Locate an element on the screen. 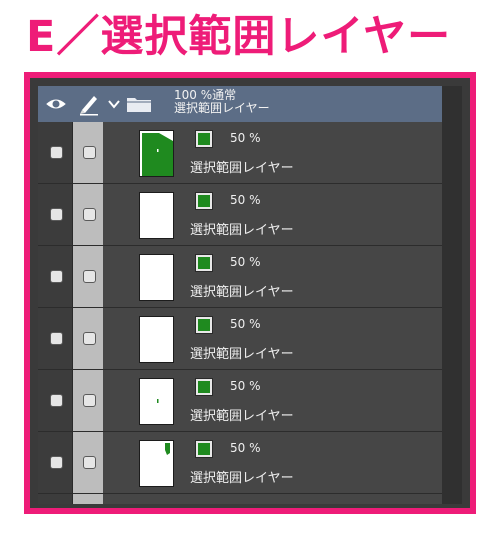  layer-folder-row: 100 %通常 選択範囲レイヤー is located at coordinates (240, 104).